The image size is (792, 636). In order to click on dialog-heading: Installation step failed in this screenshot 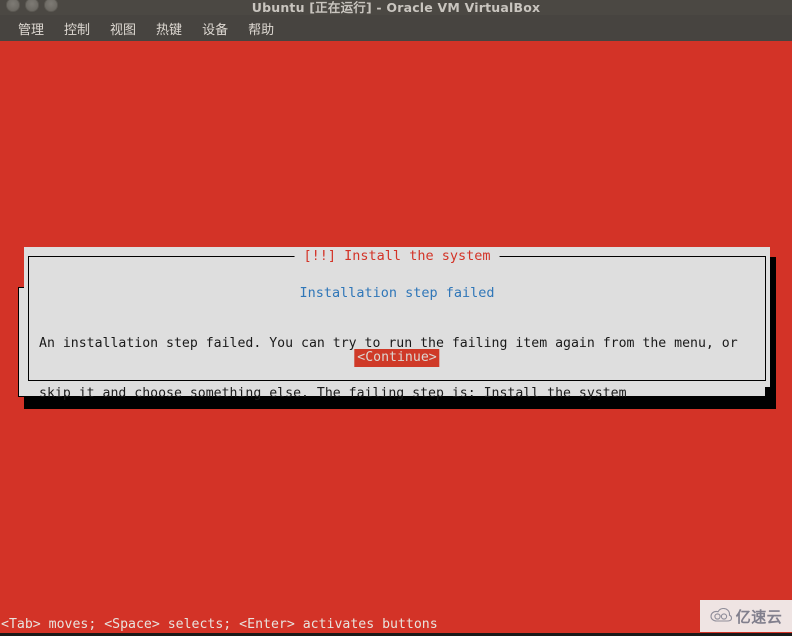, I will do `click(397, 293)`.